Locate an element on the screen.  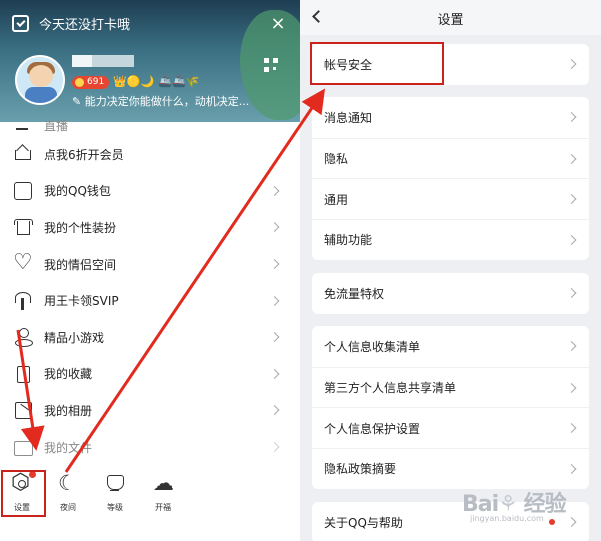
menu-item-label: 我的个性装扮 is located at coordinates (80, 227).